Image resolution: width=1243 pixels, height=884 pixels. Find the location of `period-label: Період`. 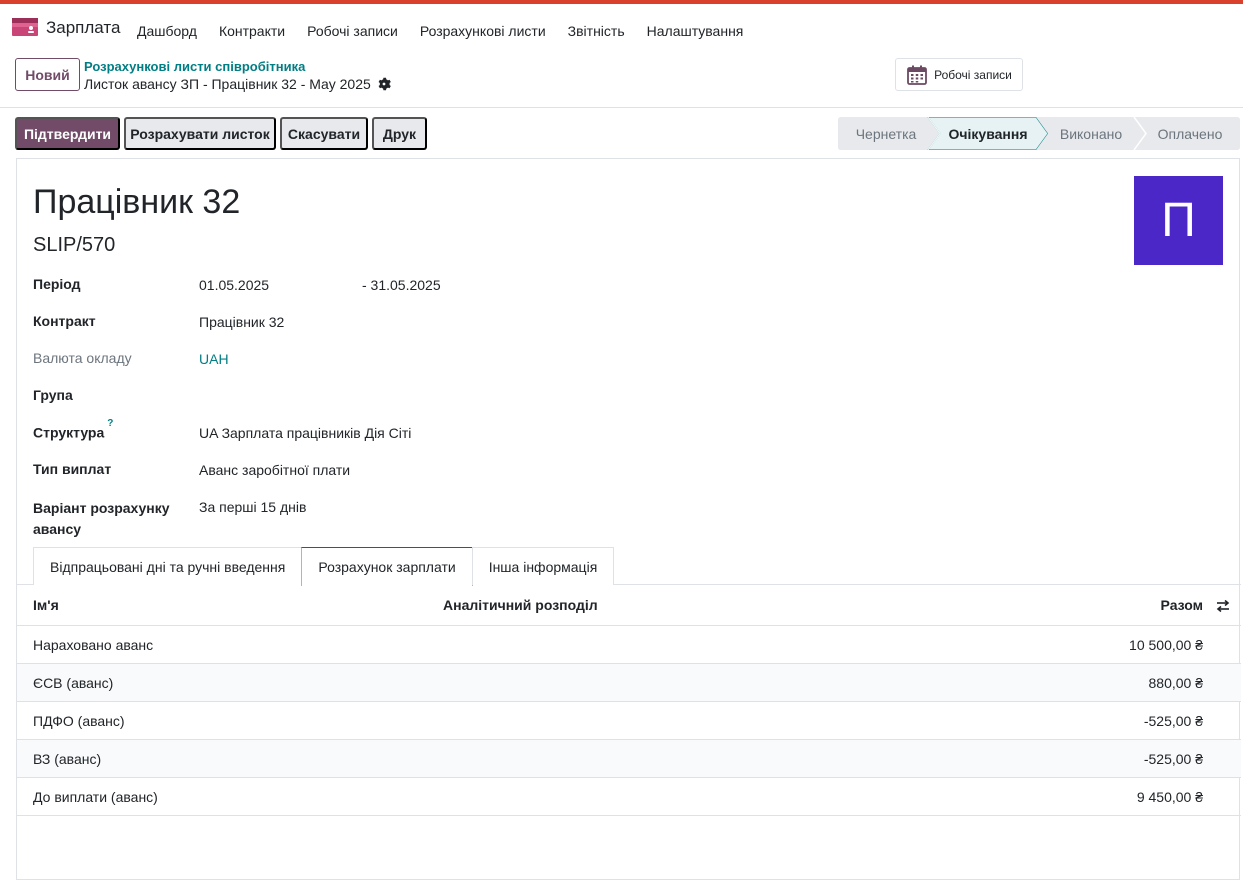

period-label: Період is located at coordinates (57, 284).